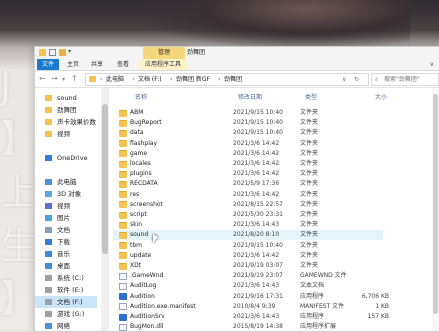 The height and width of the screenshot is (332, 439). What do you see at coordinates (71, 52) in the screenshot?
I see `quick-access-dropdown-icon: ▾` at bounding box center [71, 52].